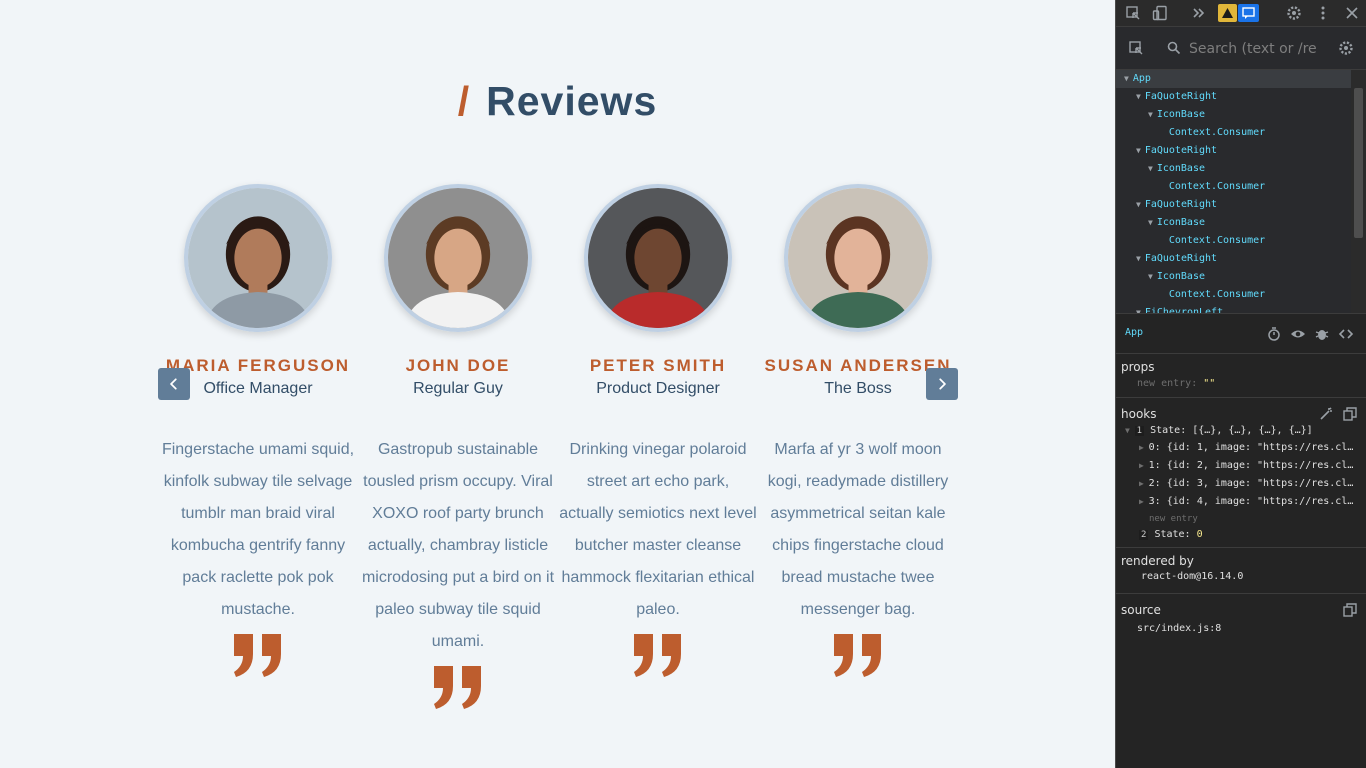 This screenshot has height=768, width=1366. Describe the element at coordinates (572, 101) in the screenshot. I see `title-text: Reviews` at that location.